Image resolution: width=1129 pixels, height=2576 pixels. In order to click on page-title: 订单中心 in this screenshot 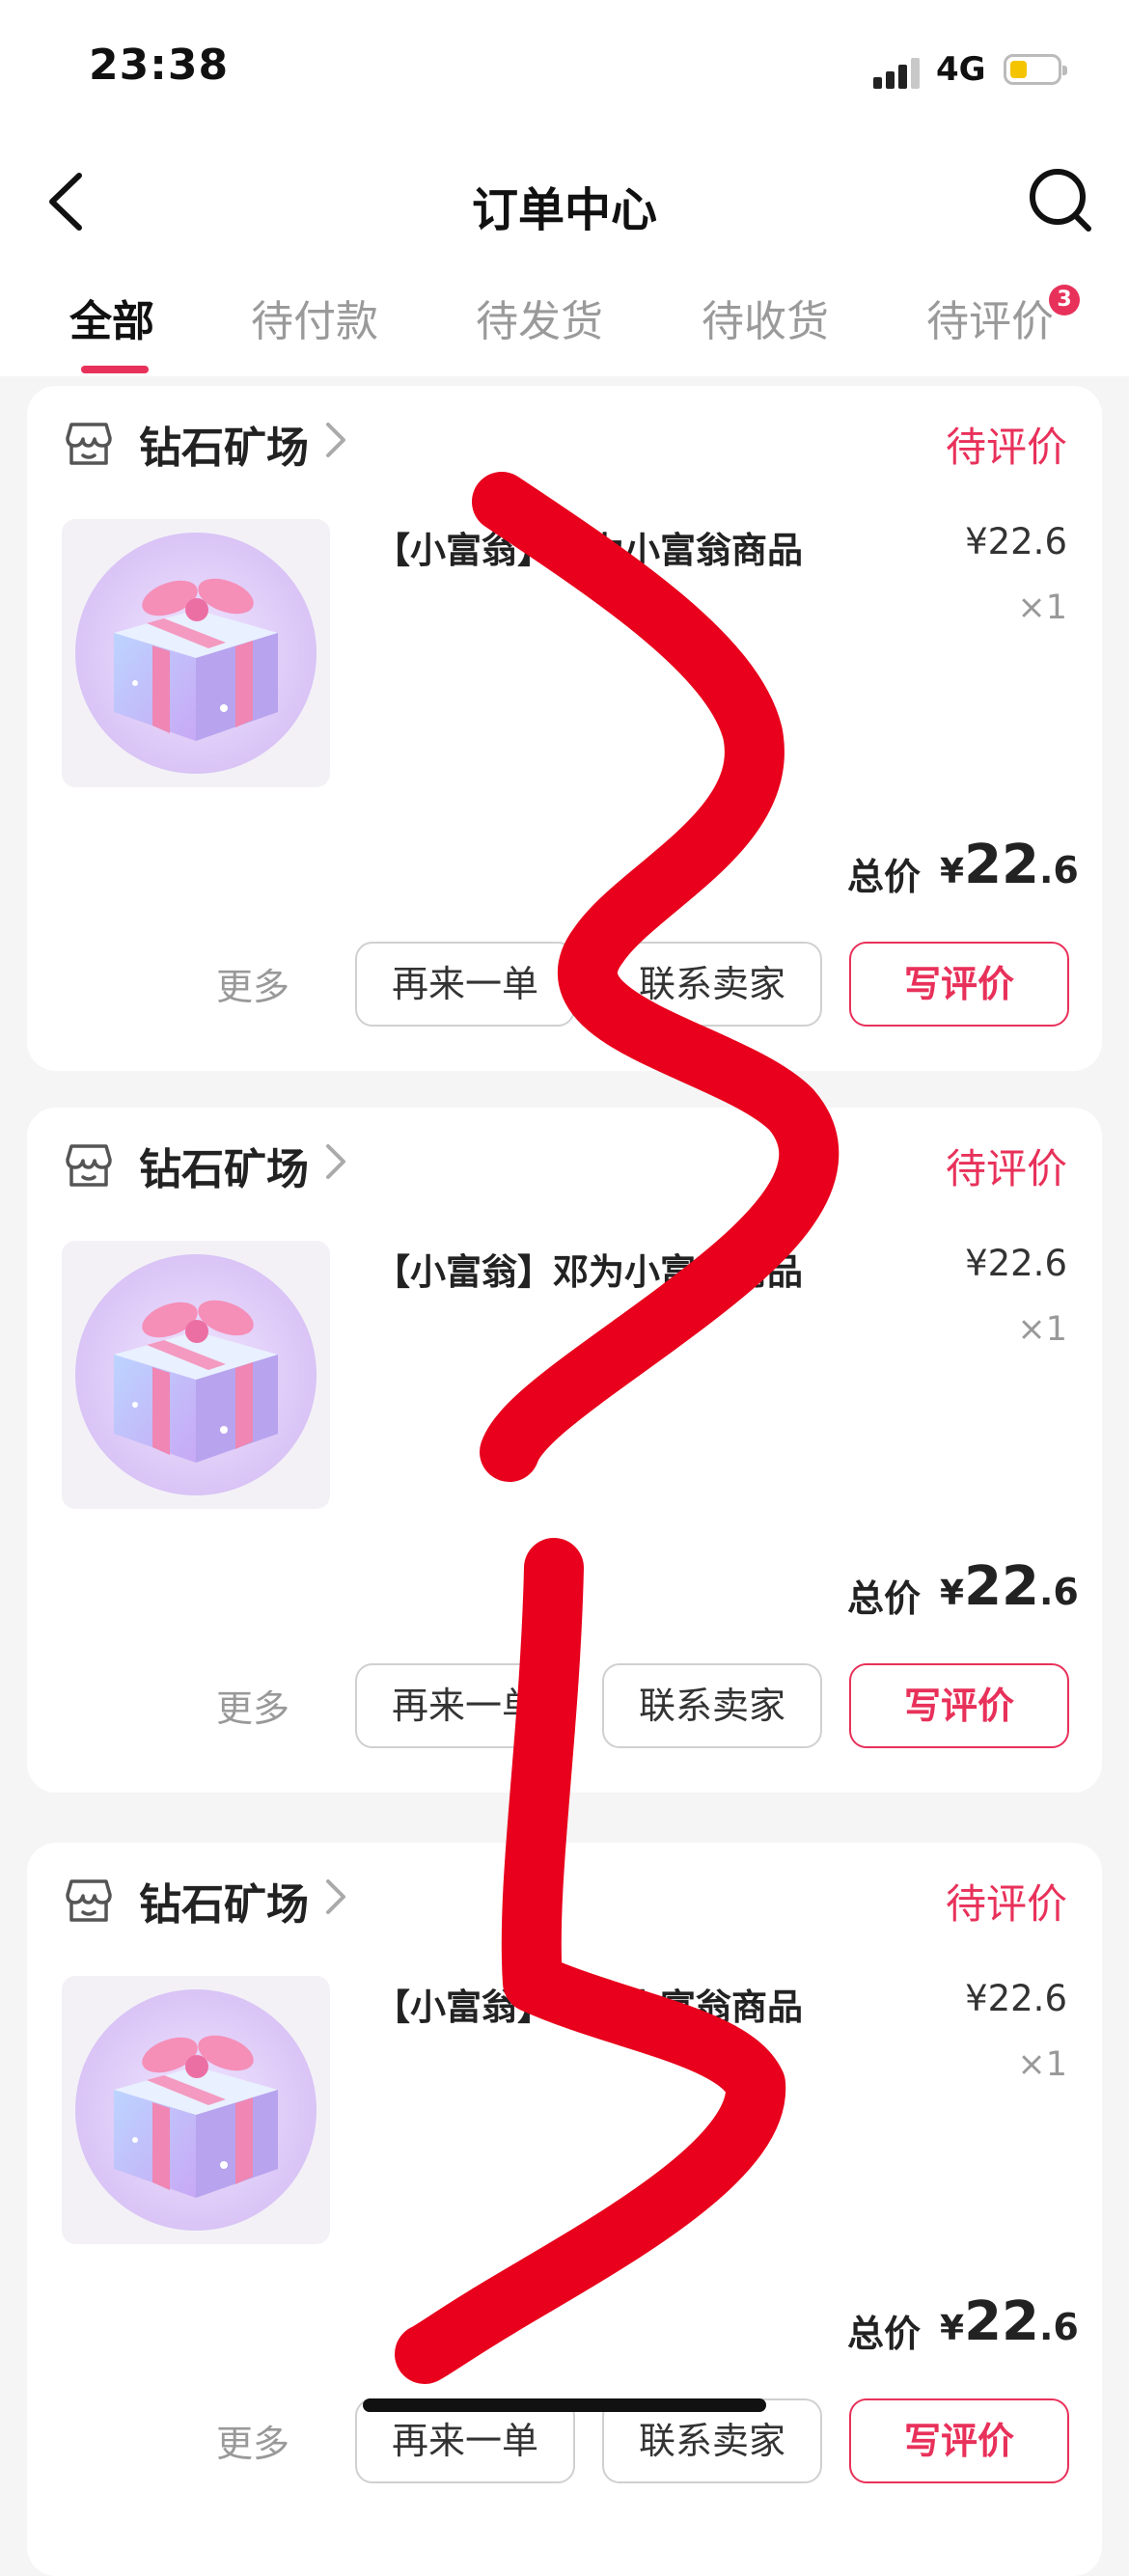, I will do `click(564, 210)`.